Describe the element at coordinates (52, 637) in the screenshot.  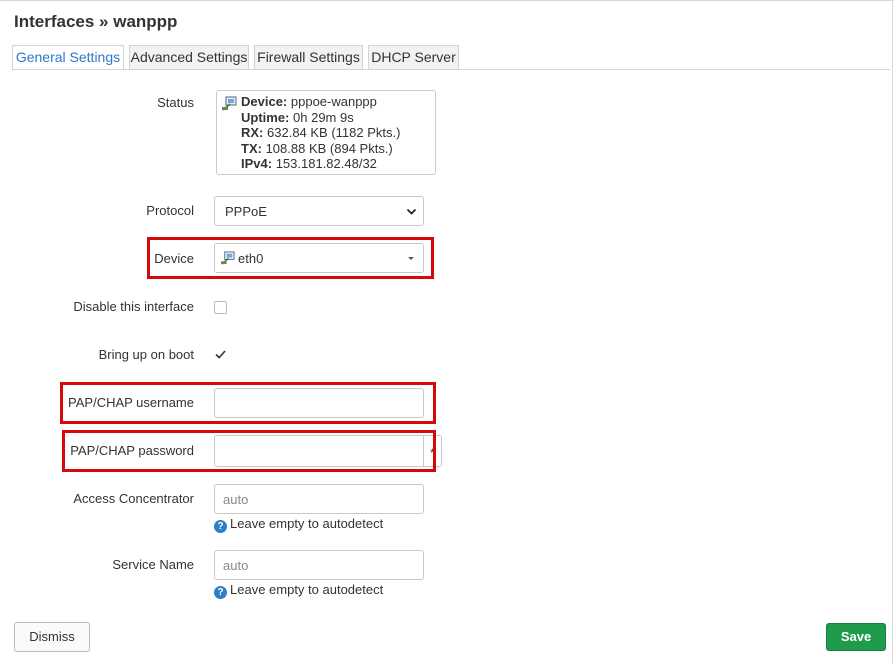
I see `dismiss-button: Dismiss` at that location.